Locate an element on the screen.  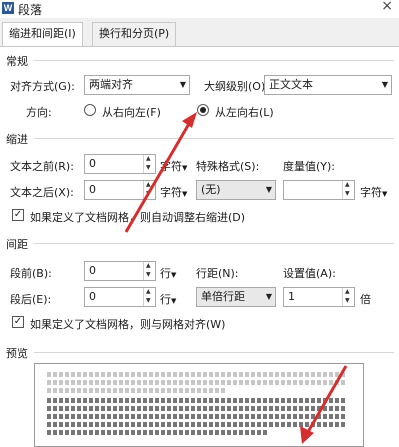
space-before-value: 0 is located at coordinates (92, 270).